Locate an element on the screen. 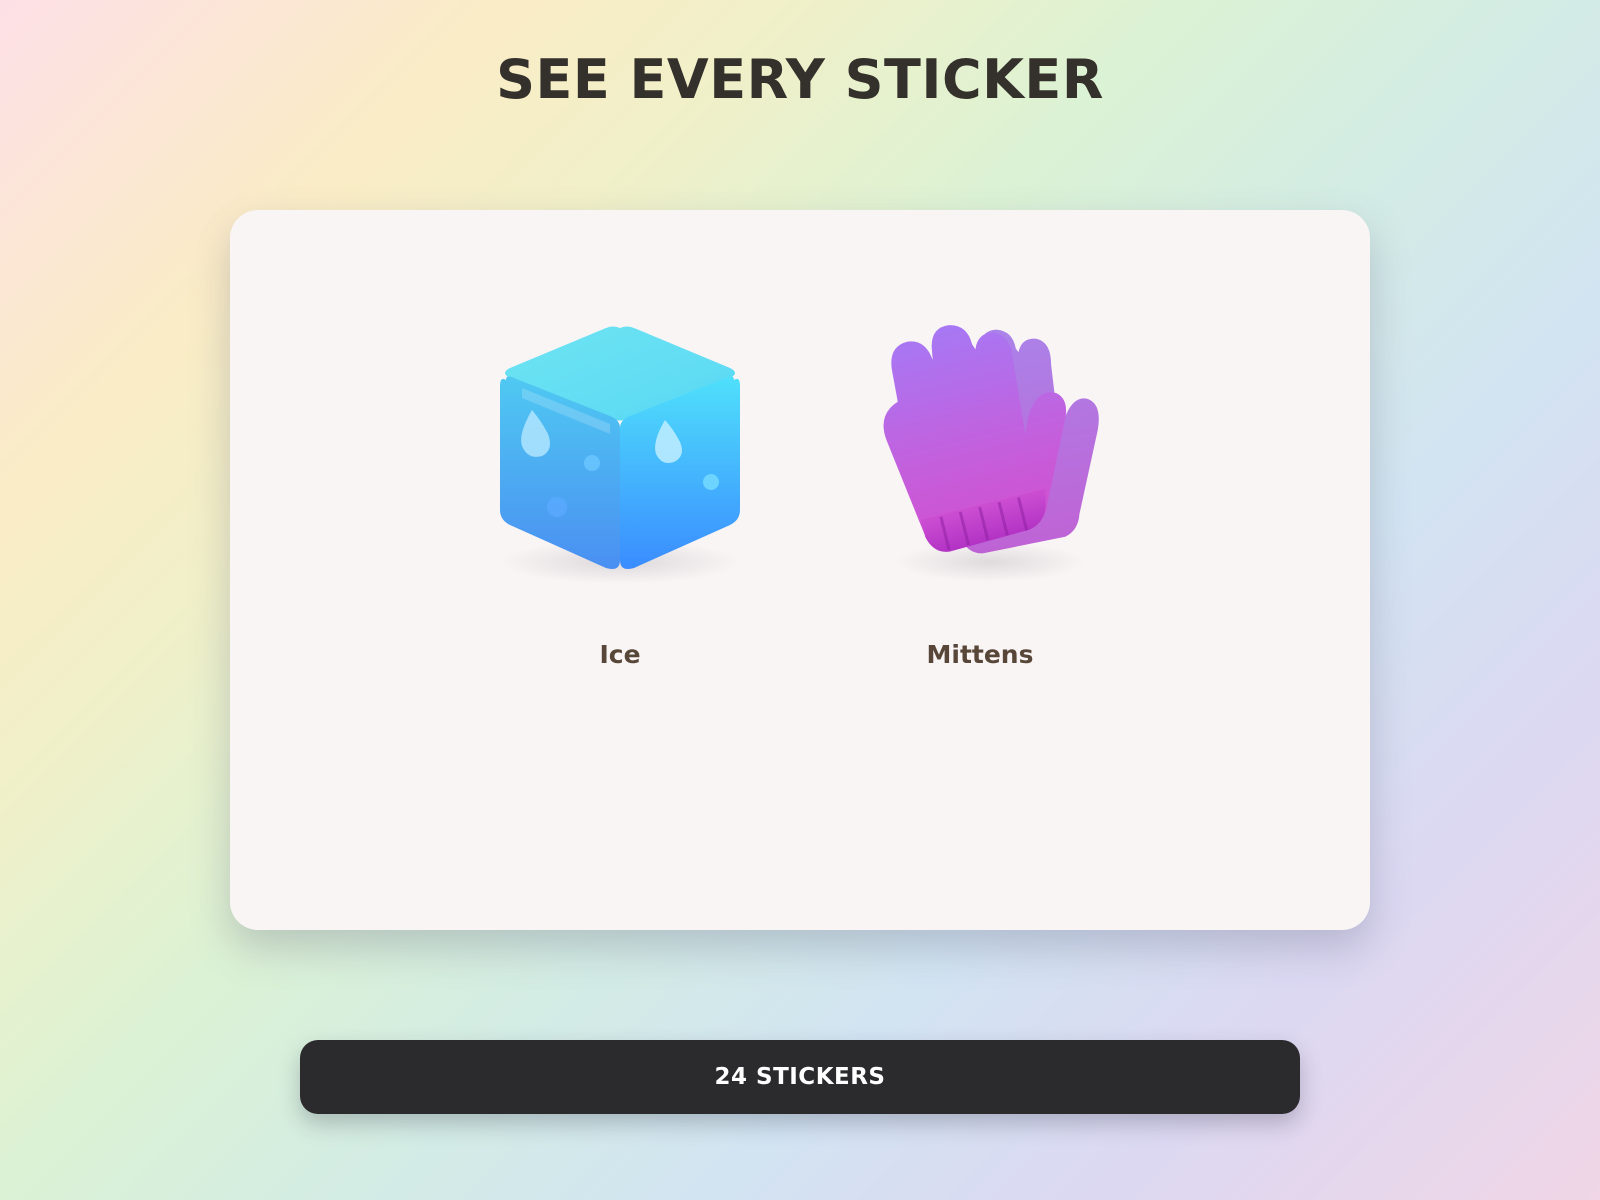  sticker-item-mittens: Mittens is located at coordinates (980, 489).